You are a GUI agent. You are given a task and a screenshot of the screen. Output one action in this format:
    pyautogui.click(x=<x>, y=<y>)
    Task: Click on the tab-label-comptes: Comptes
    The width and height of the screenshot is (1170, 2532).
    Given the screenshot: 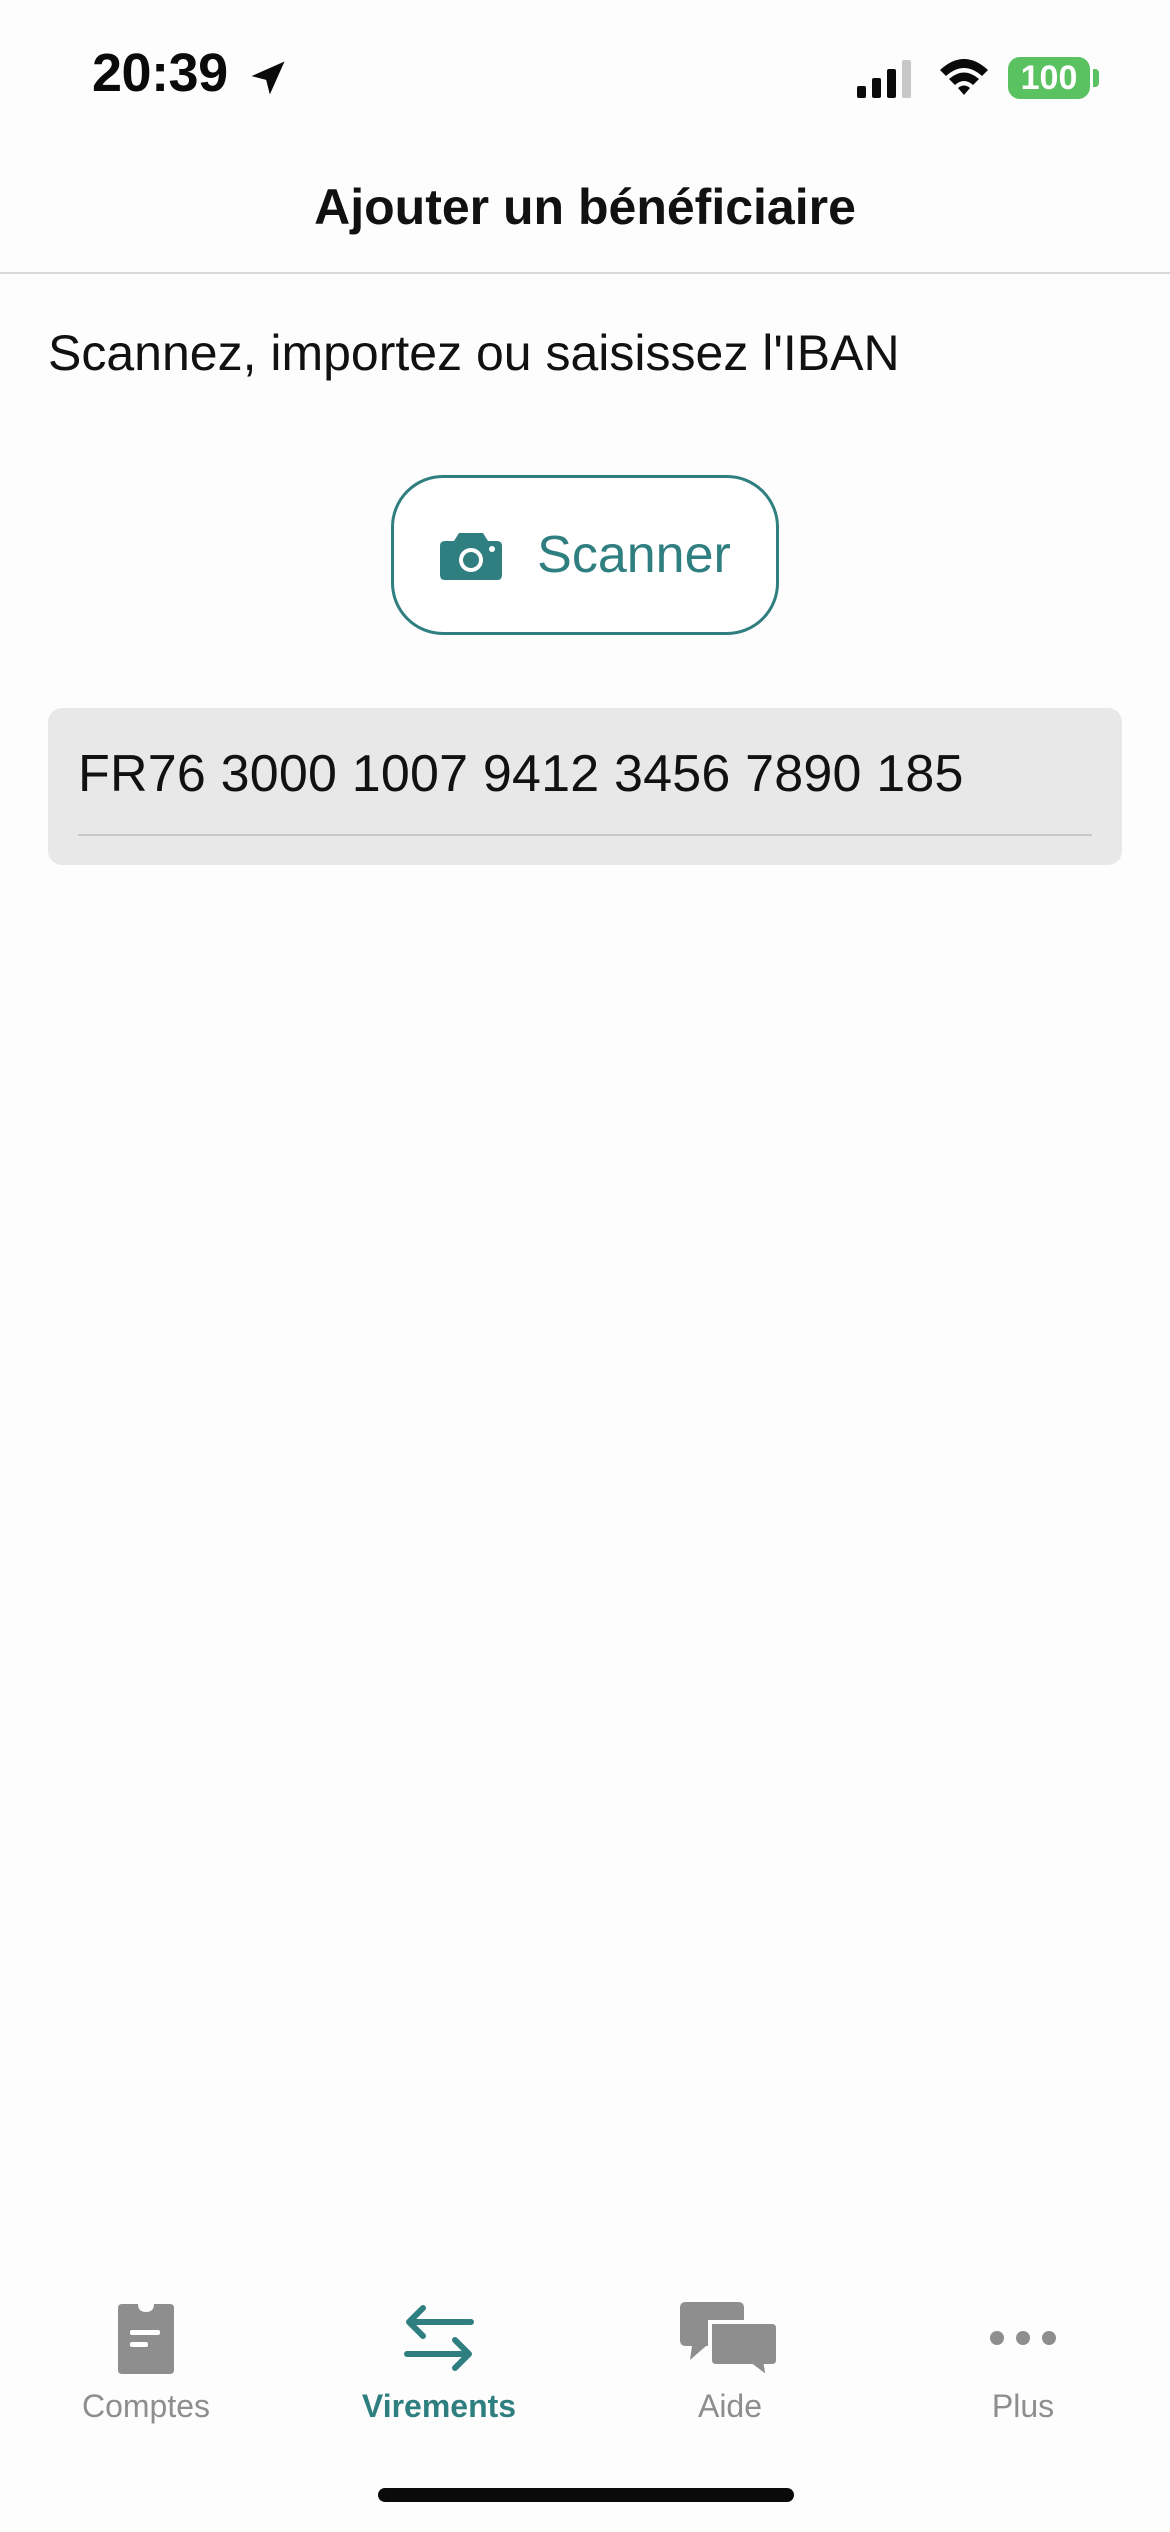 What is the action you would take?
    pyautogui.click(x=146, y=2406)
    